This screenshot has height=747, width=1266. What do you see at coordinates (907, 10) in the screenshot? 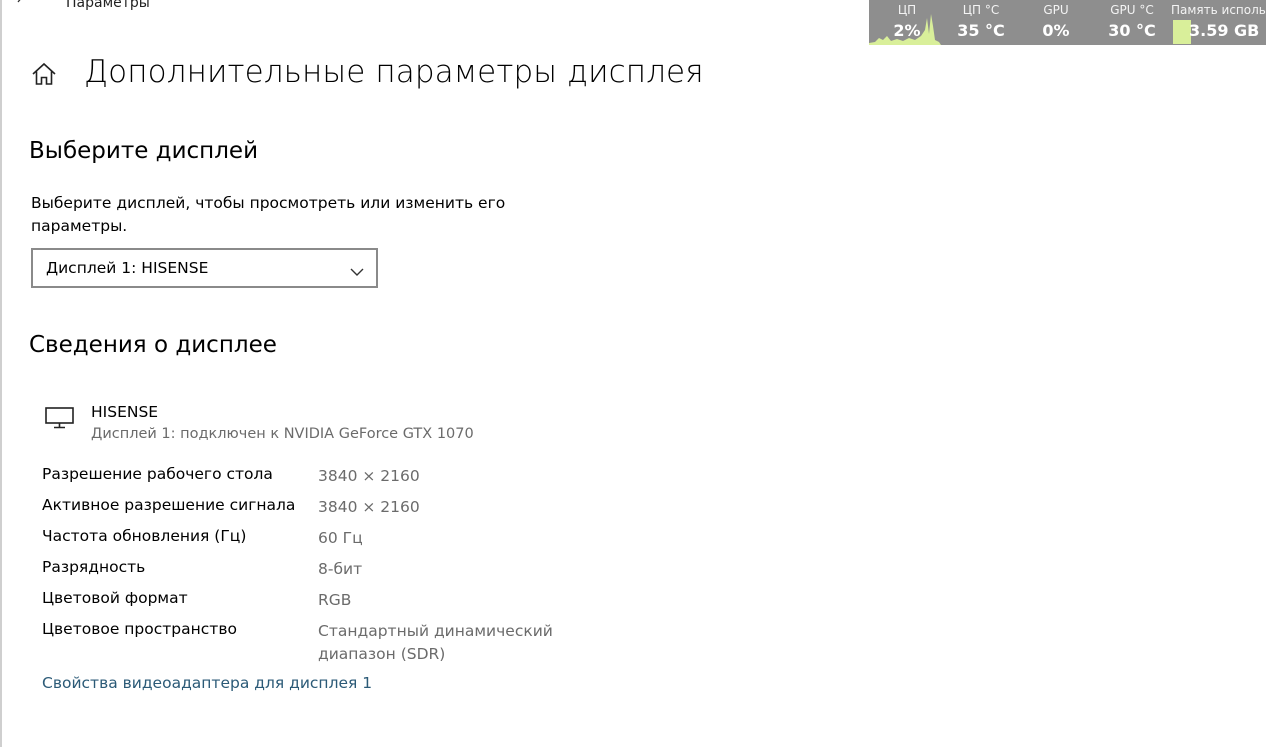
I see `cpu-label: ЦП` at bounding box center [907, 10].